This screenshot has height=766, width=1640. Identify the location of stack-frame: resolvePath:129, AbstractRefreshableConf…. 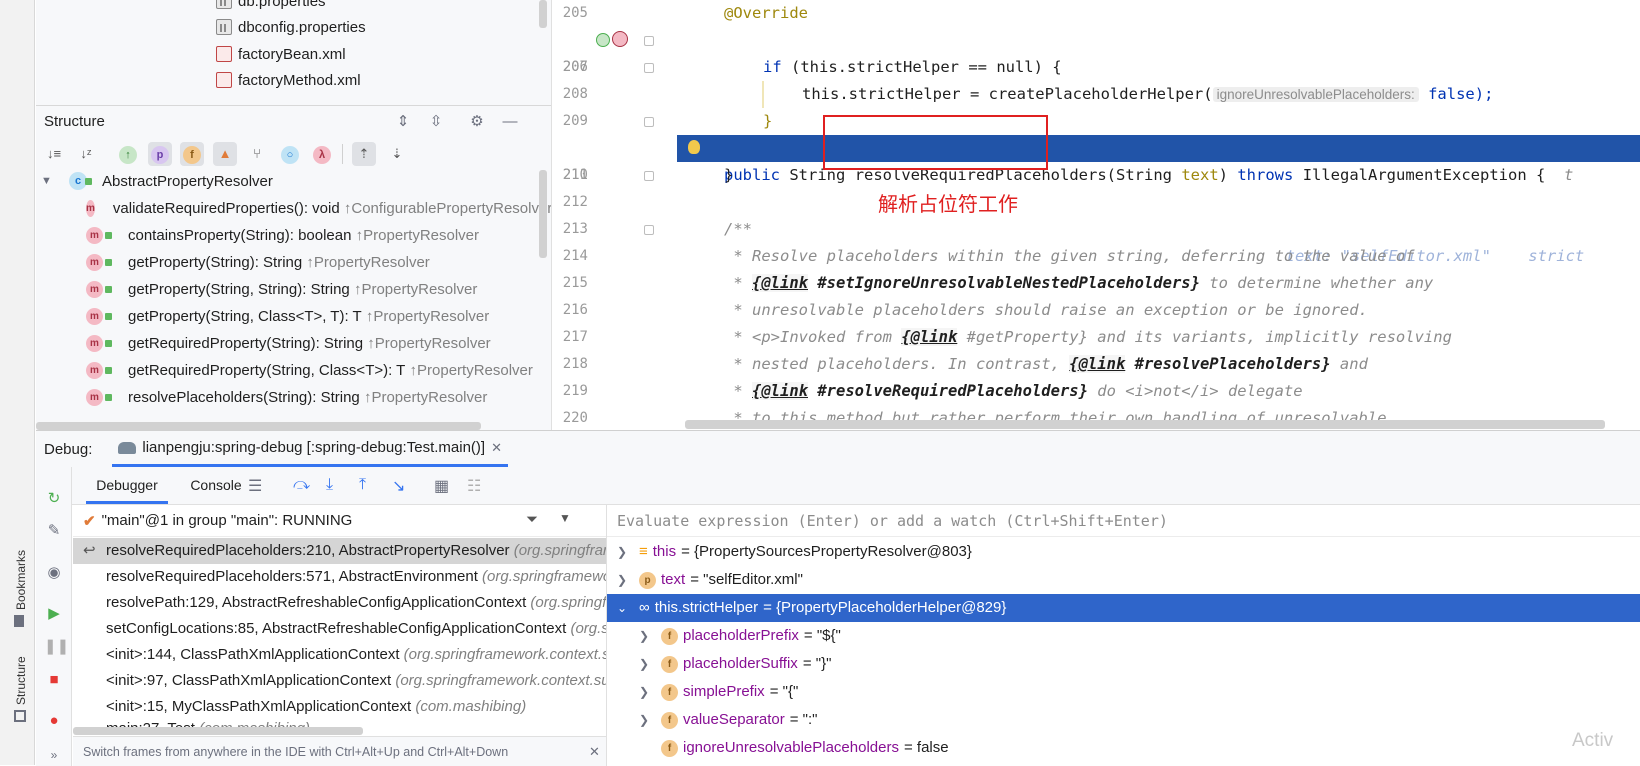
(339, 603).